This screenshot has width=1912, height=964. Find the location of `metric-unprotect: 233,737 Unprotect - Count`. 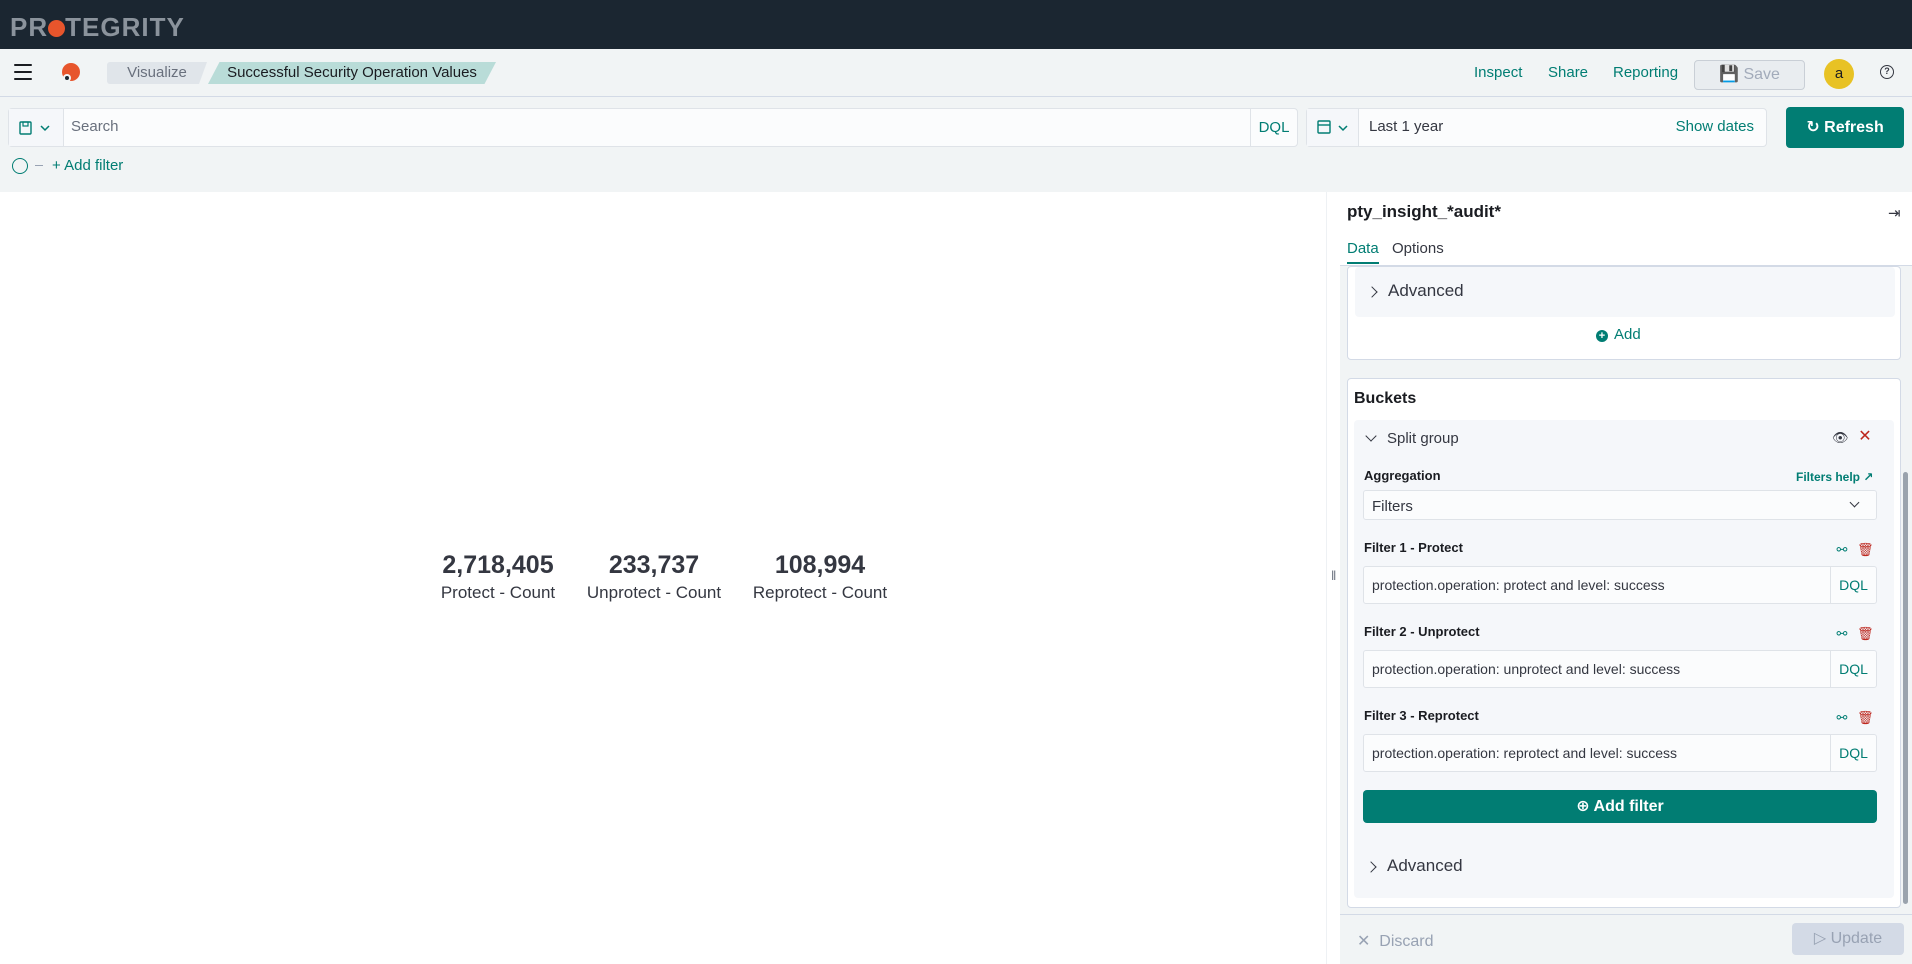

metric-unprotect: 233,737 Unprotect - Count is located at coordinates (654, 577).